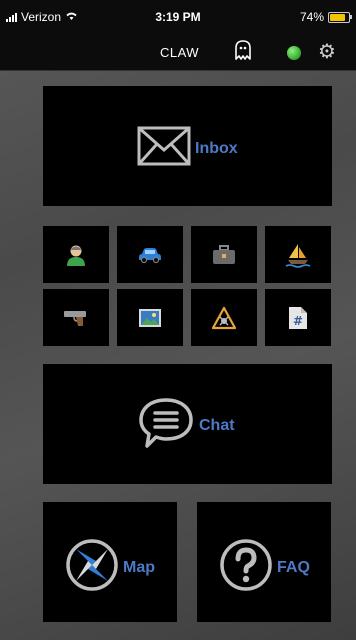 The width and height of the screenshot is (356, 640). Describe the element at coordinates (92, 567) in the screenshot. I see `compass-icon` at that location.